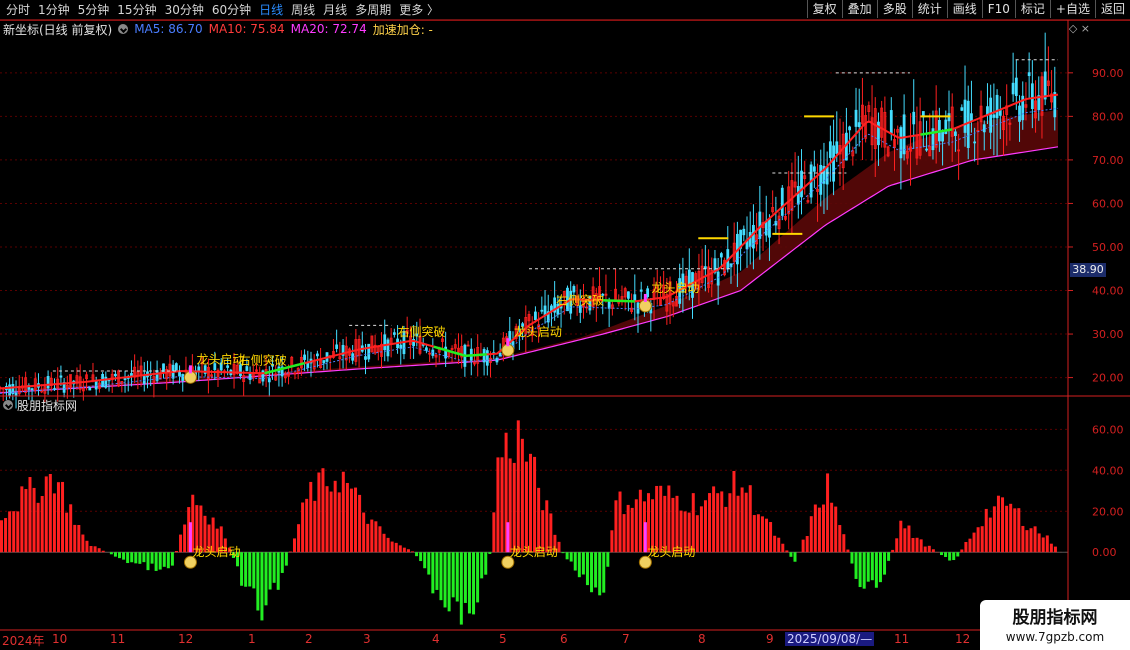  I want to click on watermark-logo: 股朋指标网 www.7gpzb.com, so click(1055, 625).